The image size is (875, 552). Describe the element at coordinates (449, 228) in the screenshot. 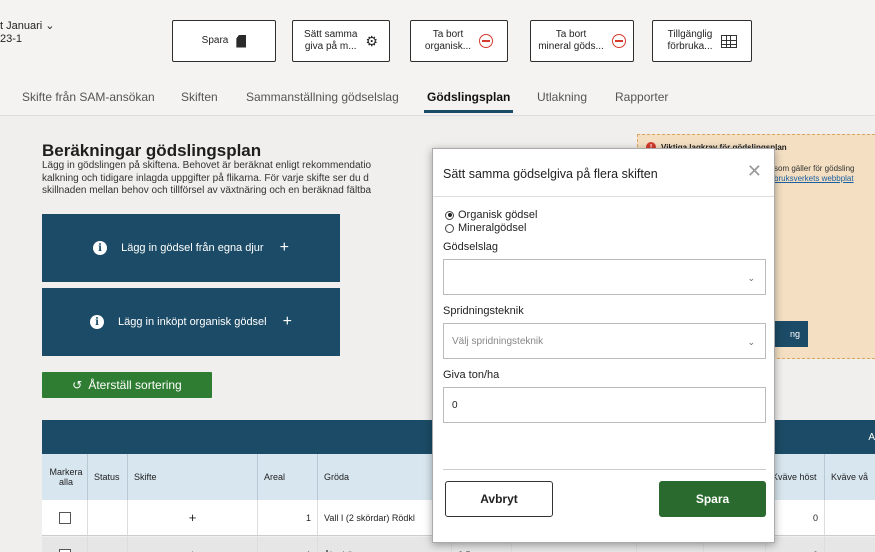

I see `radio-mineral-dot` at that location.